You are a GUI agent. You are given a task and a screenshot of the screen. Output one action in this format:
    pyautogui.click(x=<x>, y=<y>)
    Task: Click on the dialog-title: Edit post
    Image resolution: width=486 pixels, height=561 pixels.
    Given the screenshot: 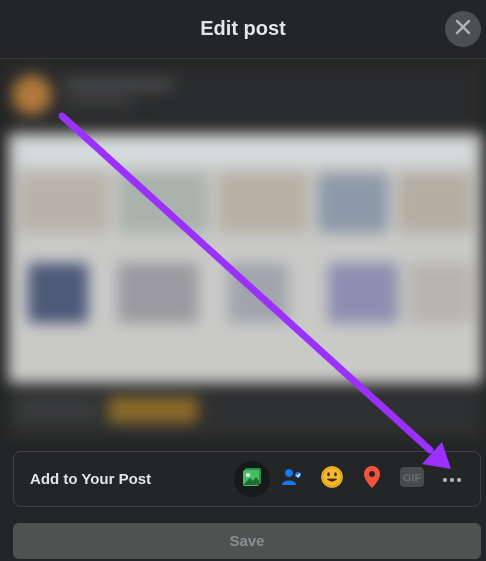 What is the action you would take?
    pyautogui.click(x=243, y=28)
    